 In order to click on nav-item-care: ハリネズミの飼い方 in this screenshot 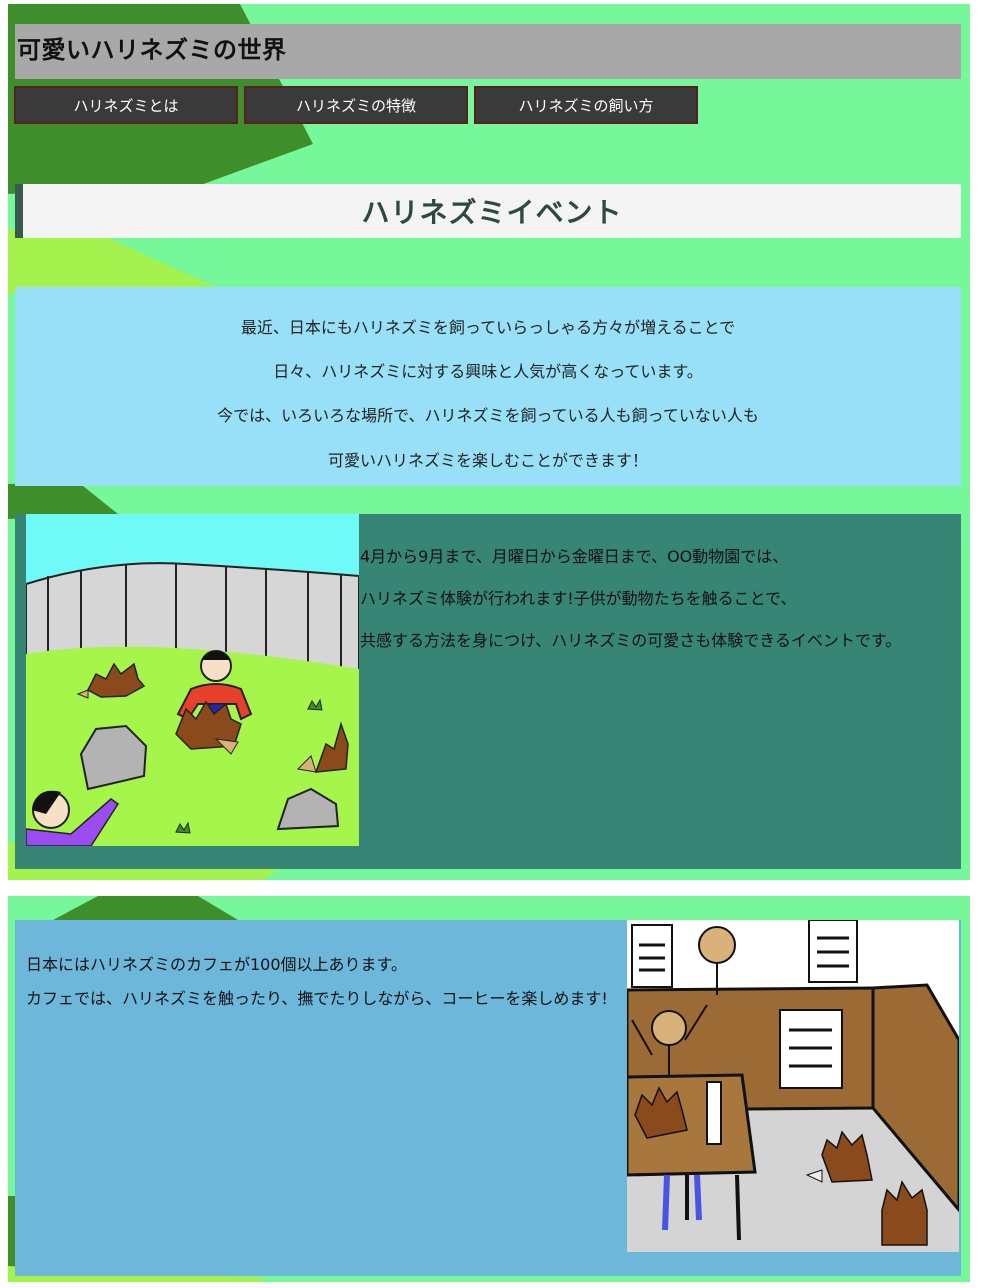, I will do `click(586, 105)`.